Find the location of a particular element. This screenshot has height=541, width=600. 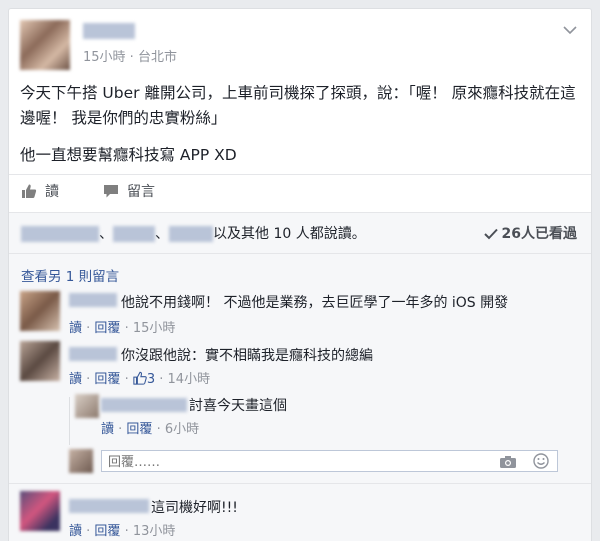

seen-label: 26人已看過 is located at coordinates (539, 234).